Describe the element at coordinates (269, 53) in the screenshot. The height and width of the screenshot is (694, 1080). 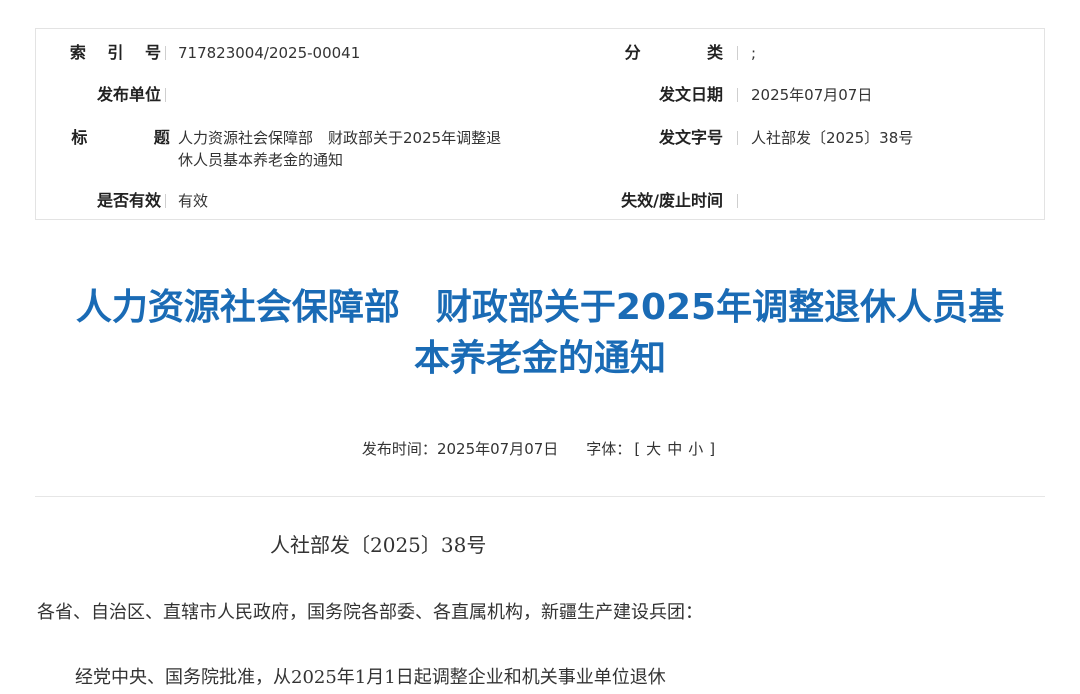
I see `index-value: 717823004/2025-00041` at that location.